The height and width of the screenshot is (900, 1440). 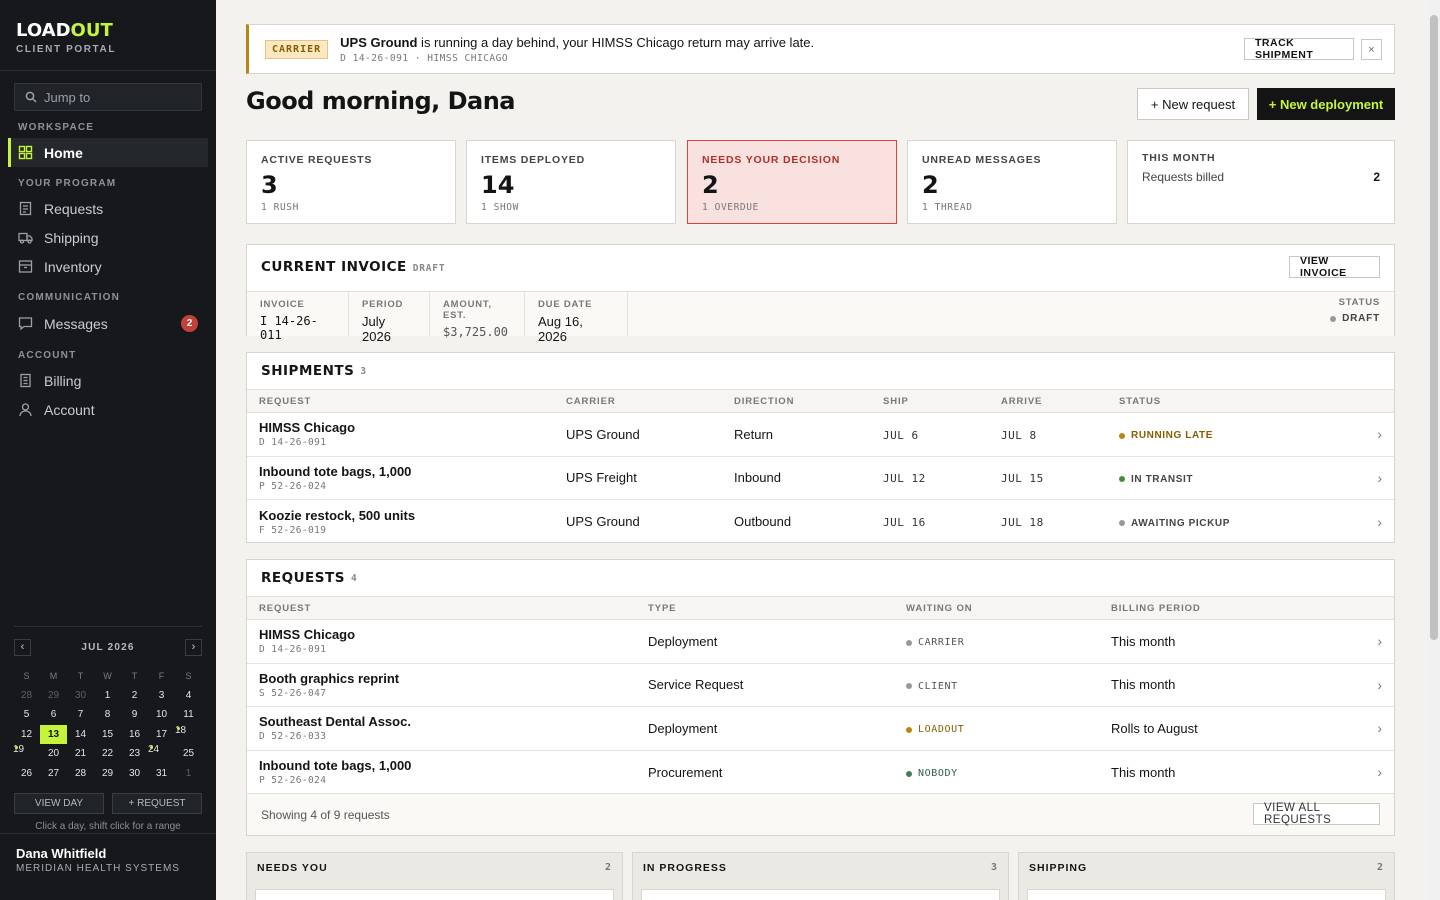 I want to click on calendar-day: 24, so click(x=153, y=749).